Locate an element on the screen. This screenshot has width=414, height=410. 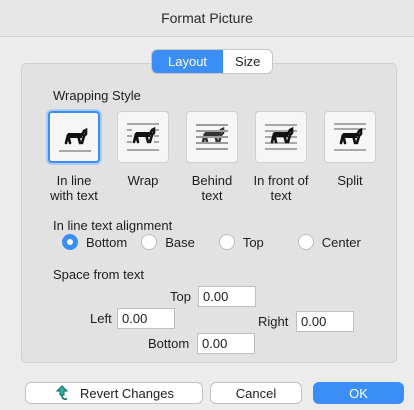
wrap-icon is located at coordinates (143, 137).